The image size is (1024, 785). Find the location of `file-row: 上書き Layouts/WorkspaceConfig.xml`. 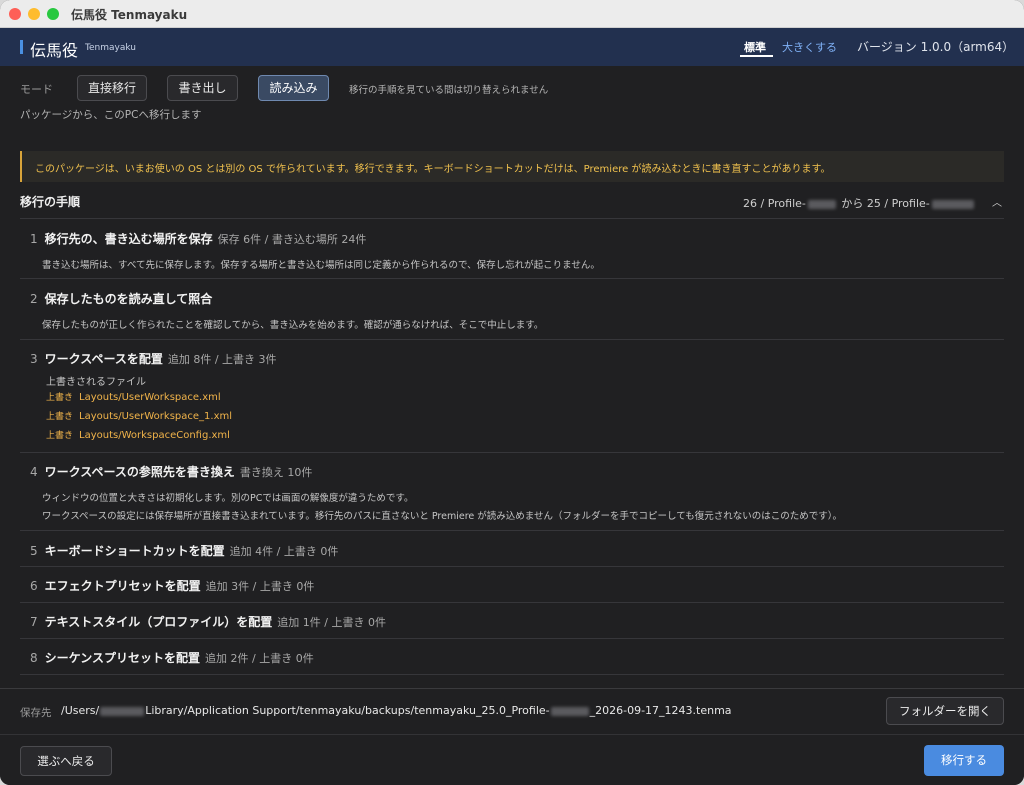

file-row: 上書き Layouts/WorkspaceConfig.xml is located at coordinates (138, 435).